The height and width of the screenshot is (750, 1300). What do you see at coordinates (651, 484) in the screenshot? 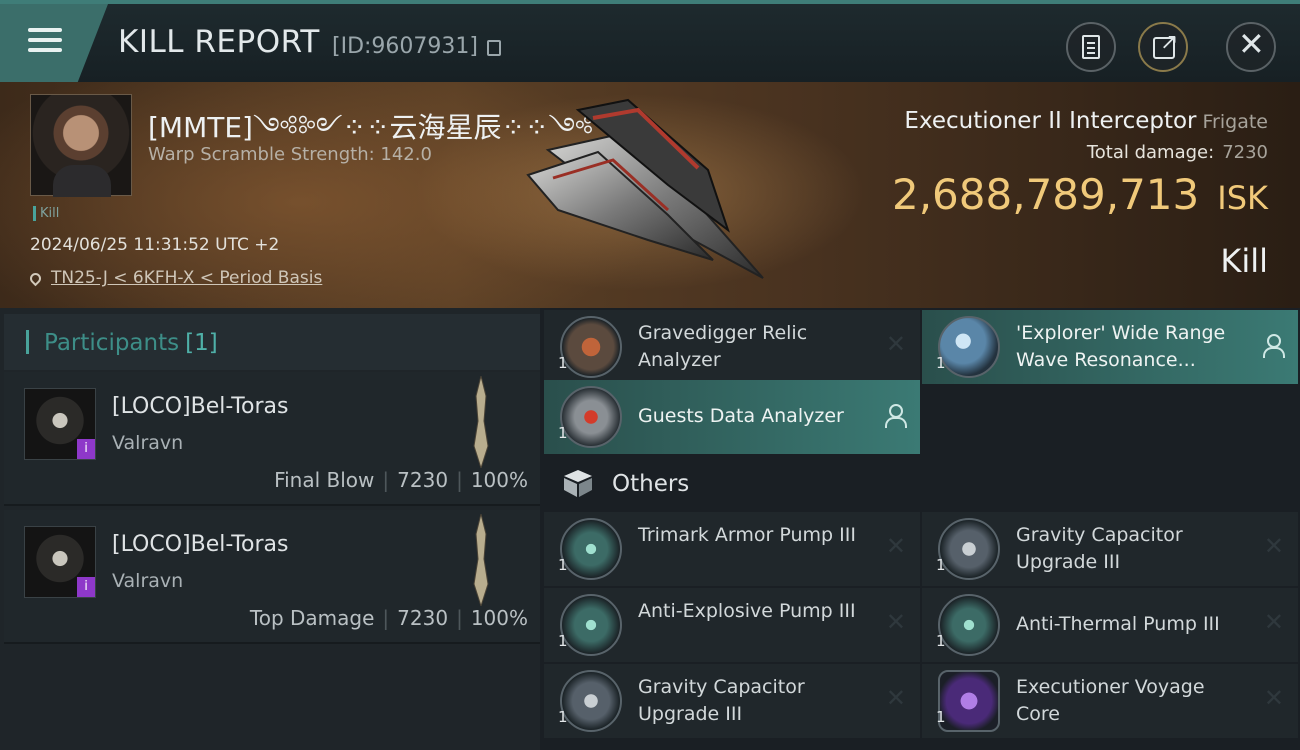
I see `others-label: Others` at bounding box center [651, 484].